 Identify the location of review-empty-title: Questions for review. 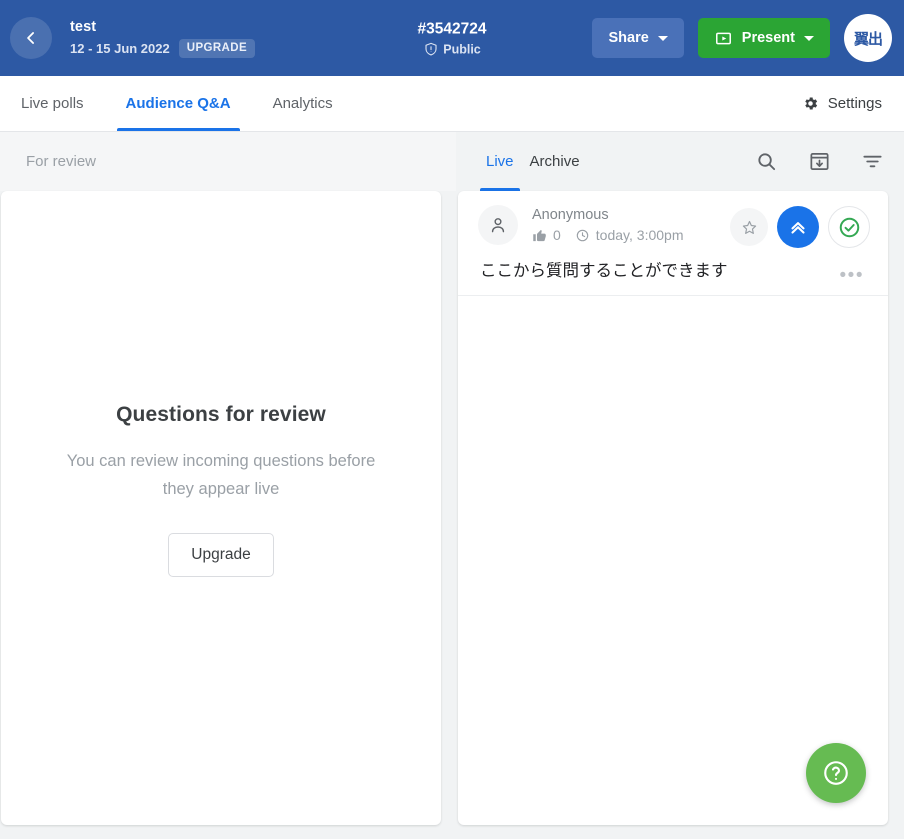
(221, 414).